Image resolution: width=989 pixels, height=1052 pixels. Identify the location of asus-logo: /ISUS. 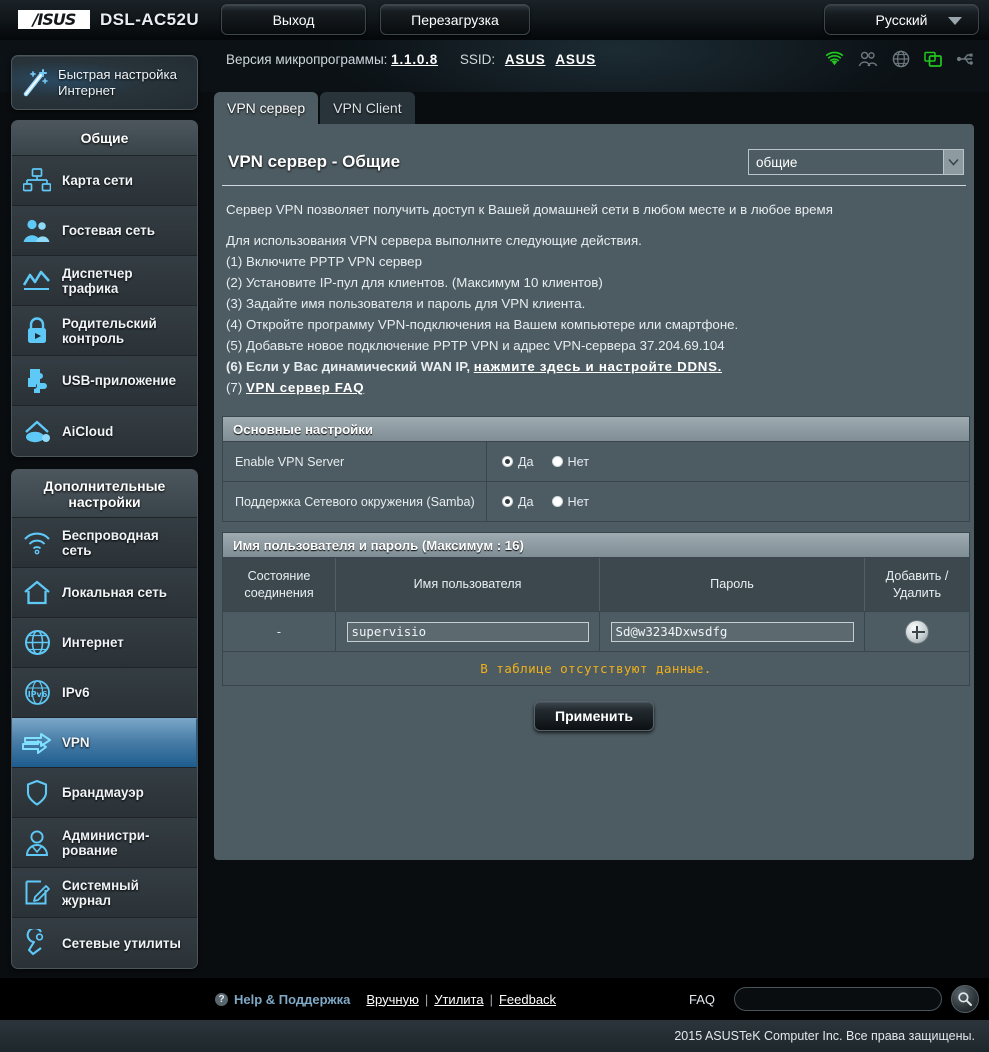
(54, 19).